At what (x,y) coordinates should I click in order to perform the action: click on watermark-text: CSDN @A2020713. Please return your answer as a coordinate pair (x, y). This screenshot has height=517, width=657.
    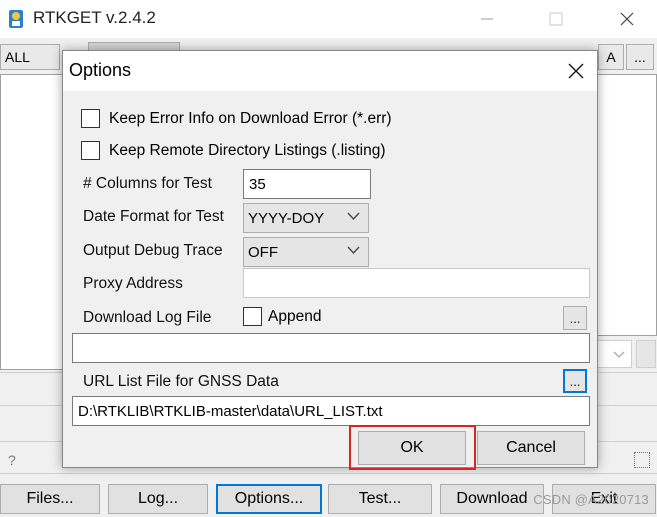
    Looking at the image, I should click on (591, 499).